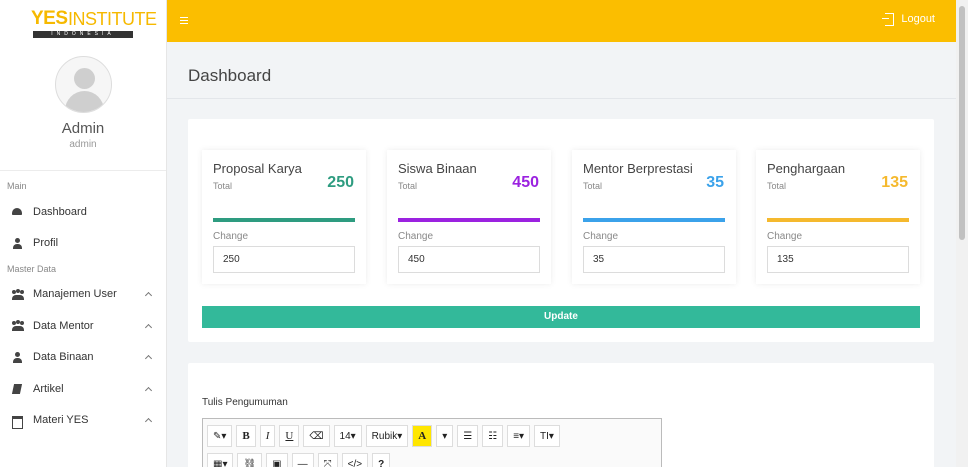  What do you see at coordinates (340, 182) in the screenshot?
I see `stat-value: 250` at bounding box center [340, 182].